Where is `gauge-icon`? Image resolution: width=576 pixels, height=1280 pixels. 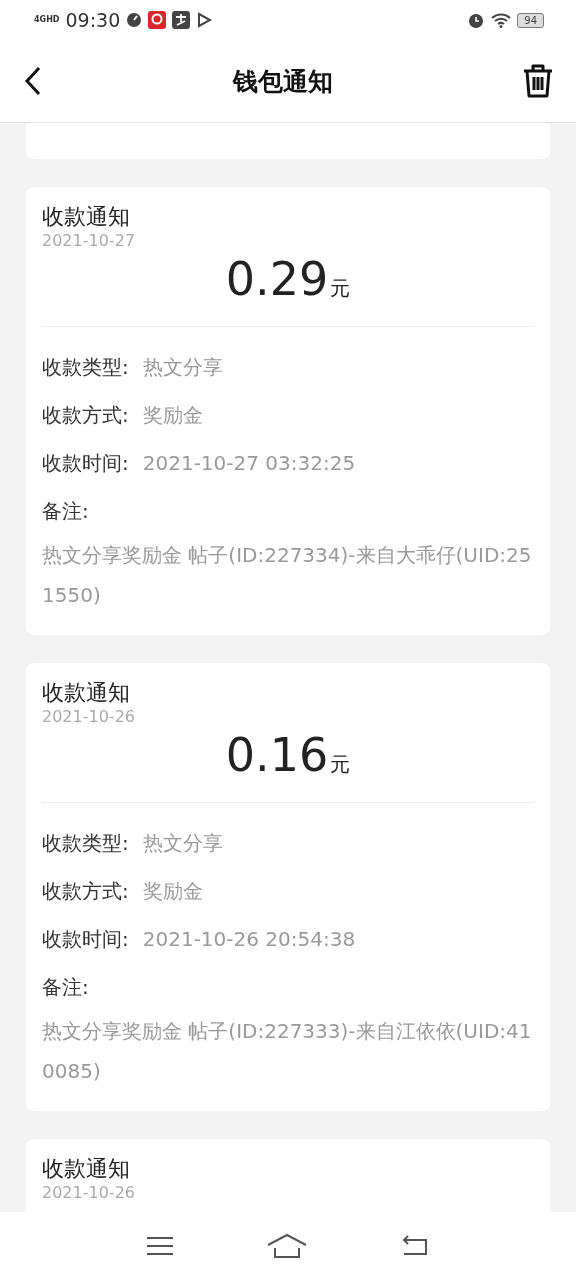
gauge-icon is located at coordinates (134, 20).